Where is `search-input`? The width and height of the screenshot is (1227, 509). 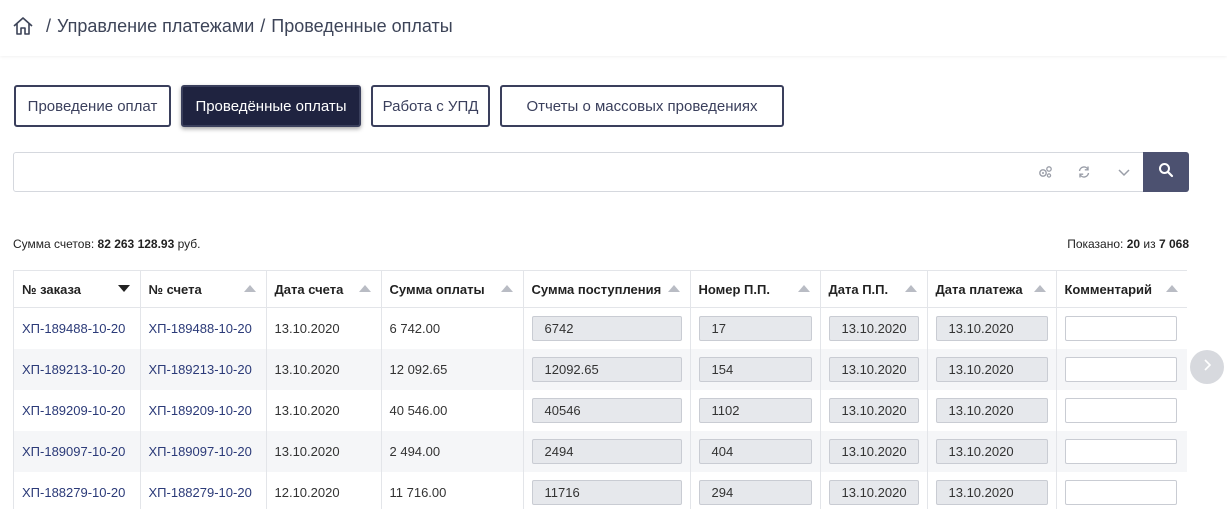 search-input is located at coordinates (519, 172).